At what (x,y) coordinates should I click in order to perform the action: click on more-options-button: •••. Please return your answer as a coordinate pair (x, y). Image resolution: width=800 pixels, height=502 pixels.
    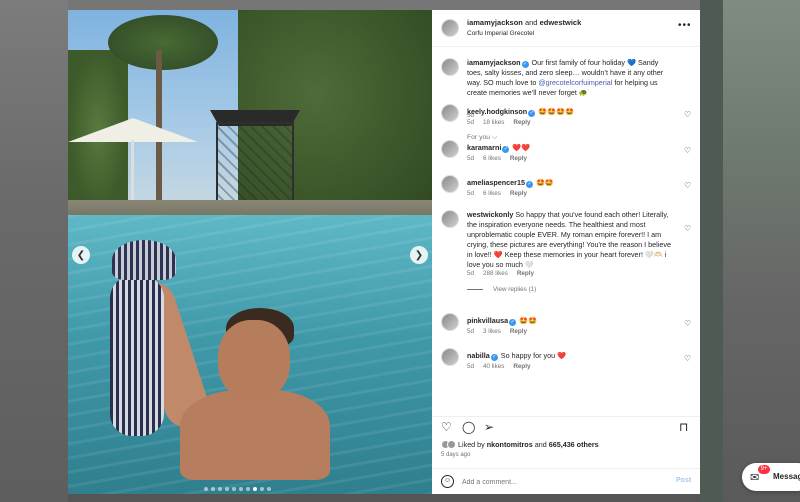
    Looking at the image, I should click on (685, 25).